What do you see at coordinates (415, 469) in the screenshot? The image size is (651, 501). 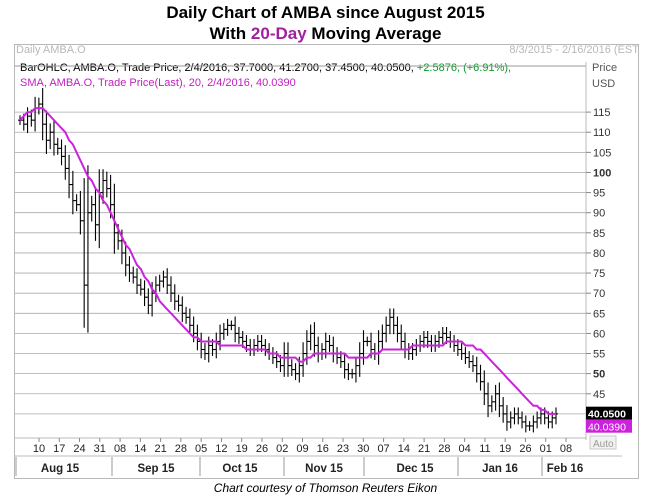 I see `month-label: Dec 15` at bounding box center [415, 469].